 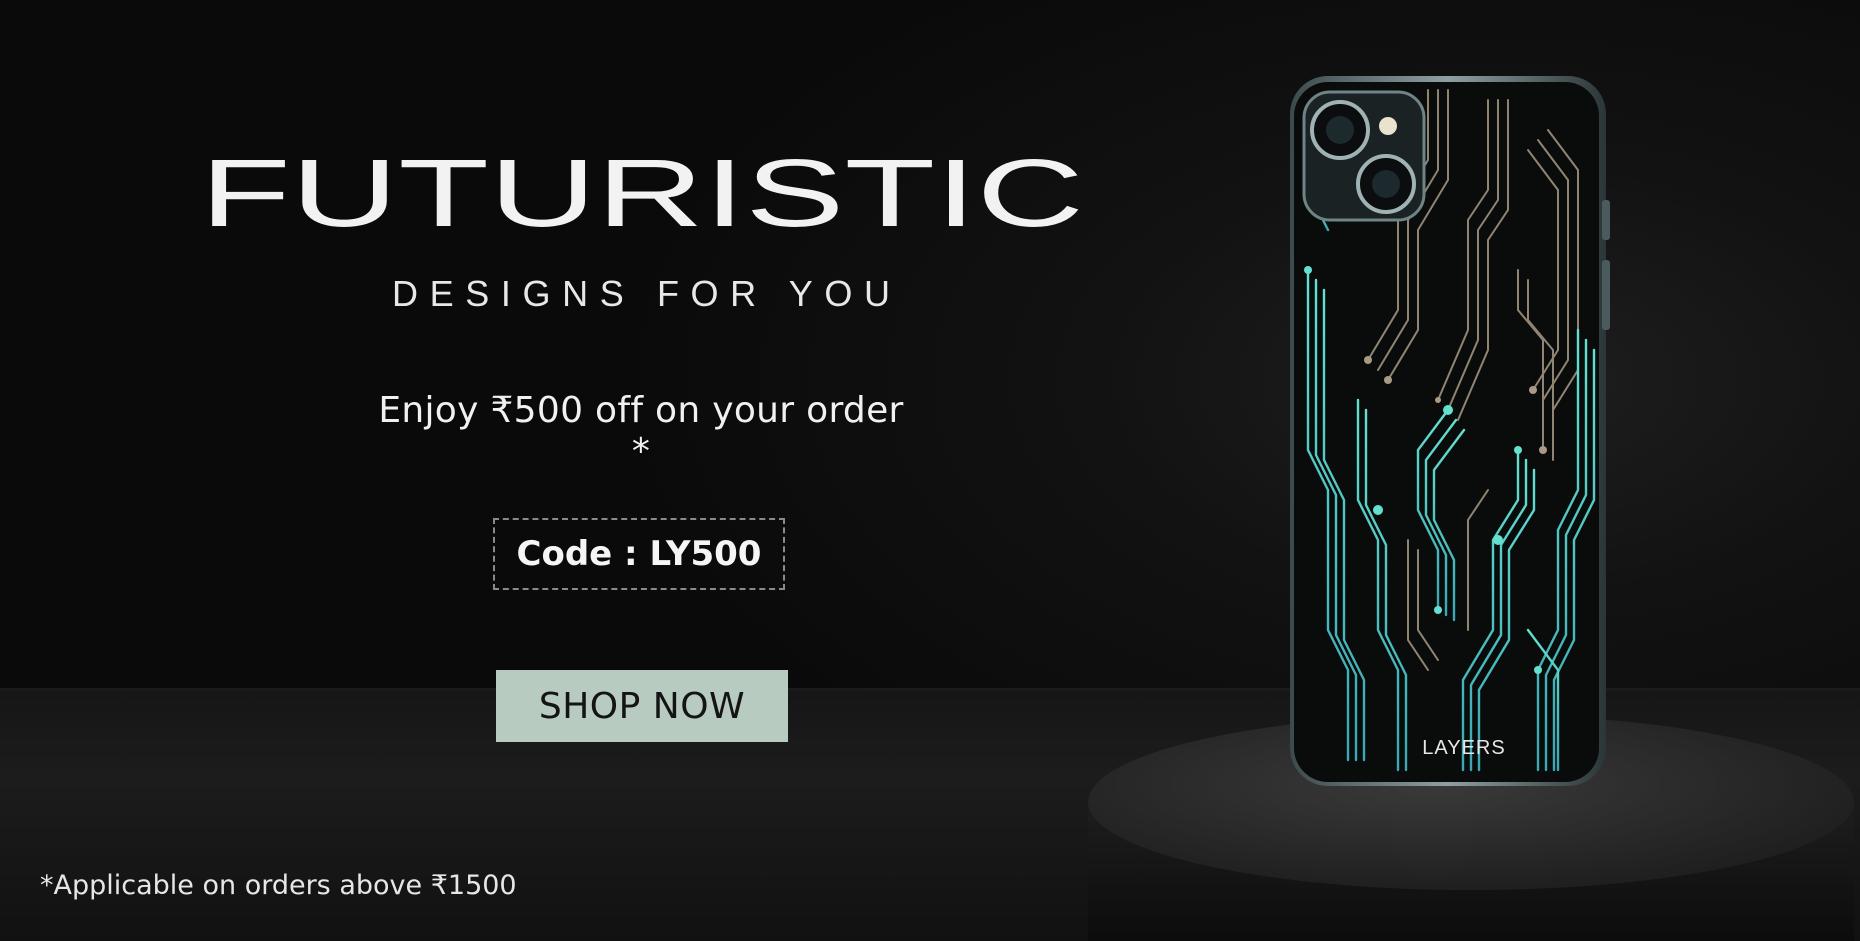 I want to click on disclaimer-text: *Applicable on orders above ₹1500, so click(x=278, y=885).